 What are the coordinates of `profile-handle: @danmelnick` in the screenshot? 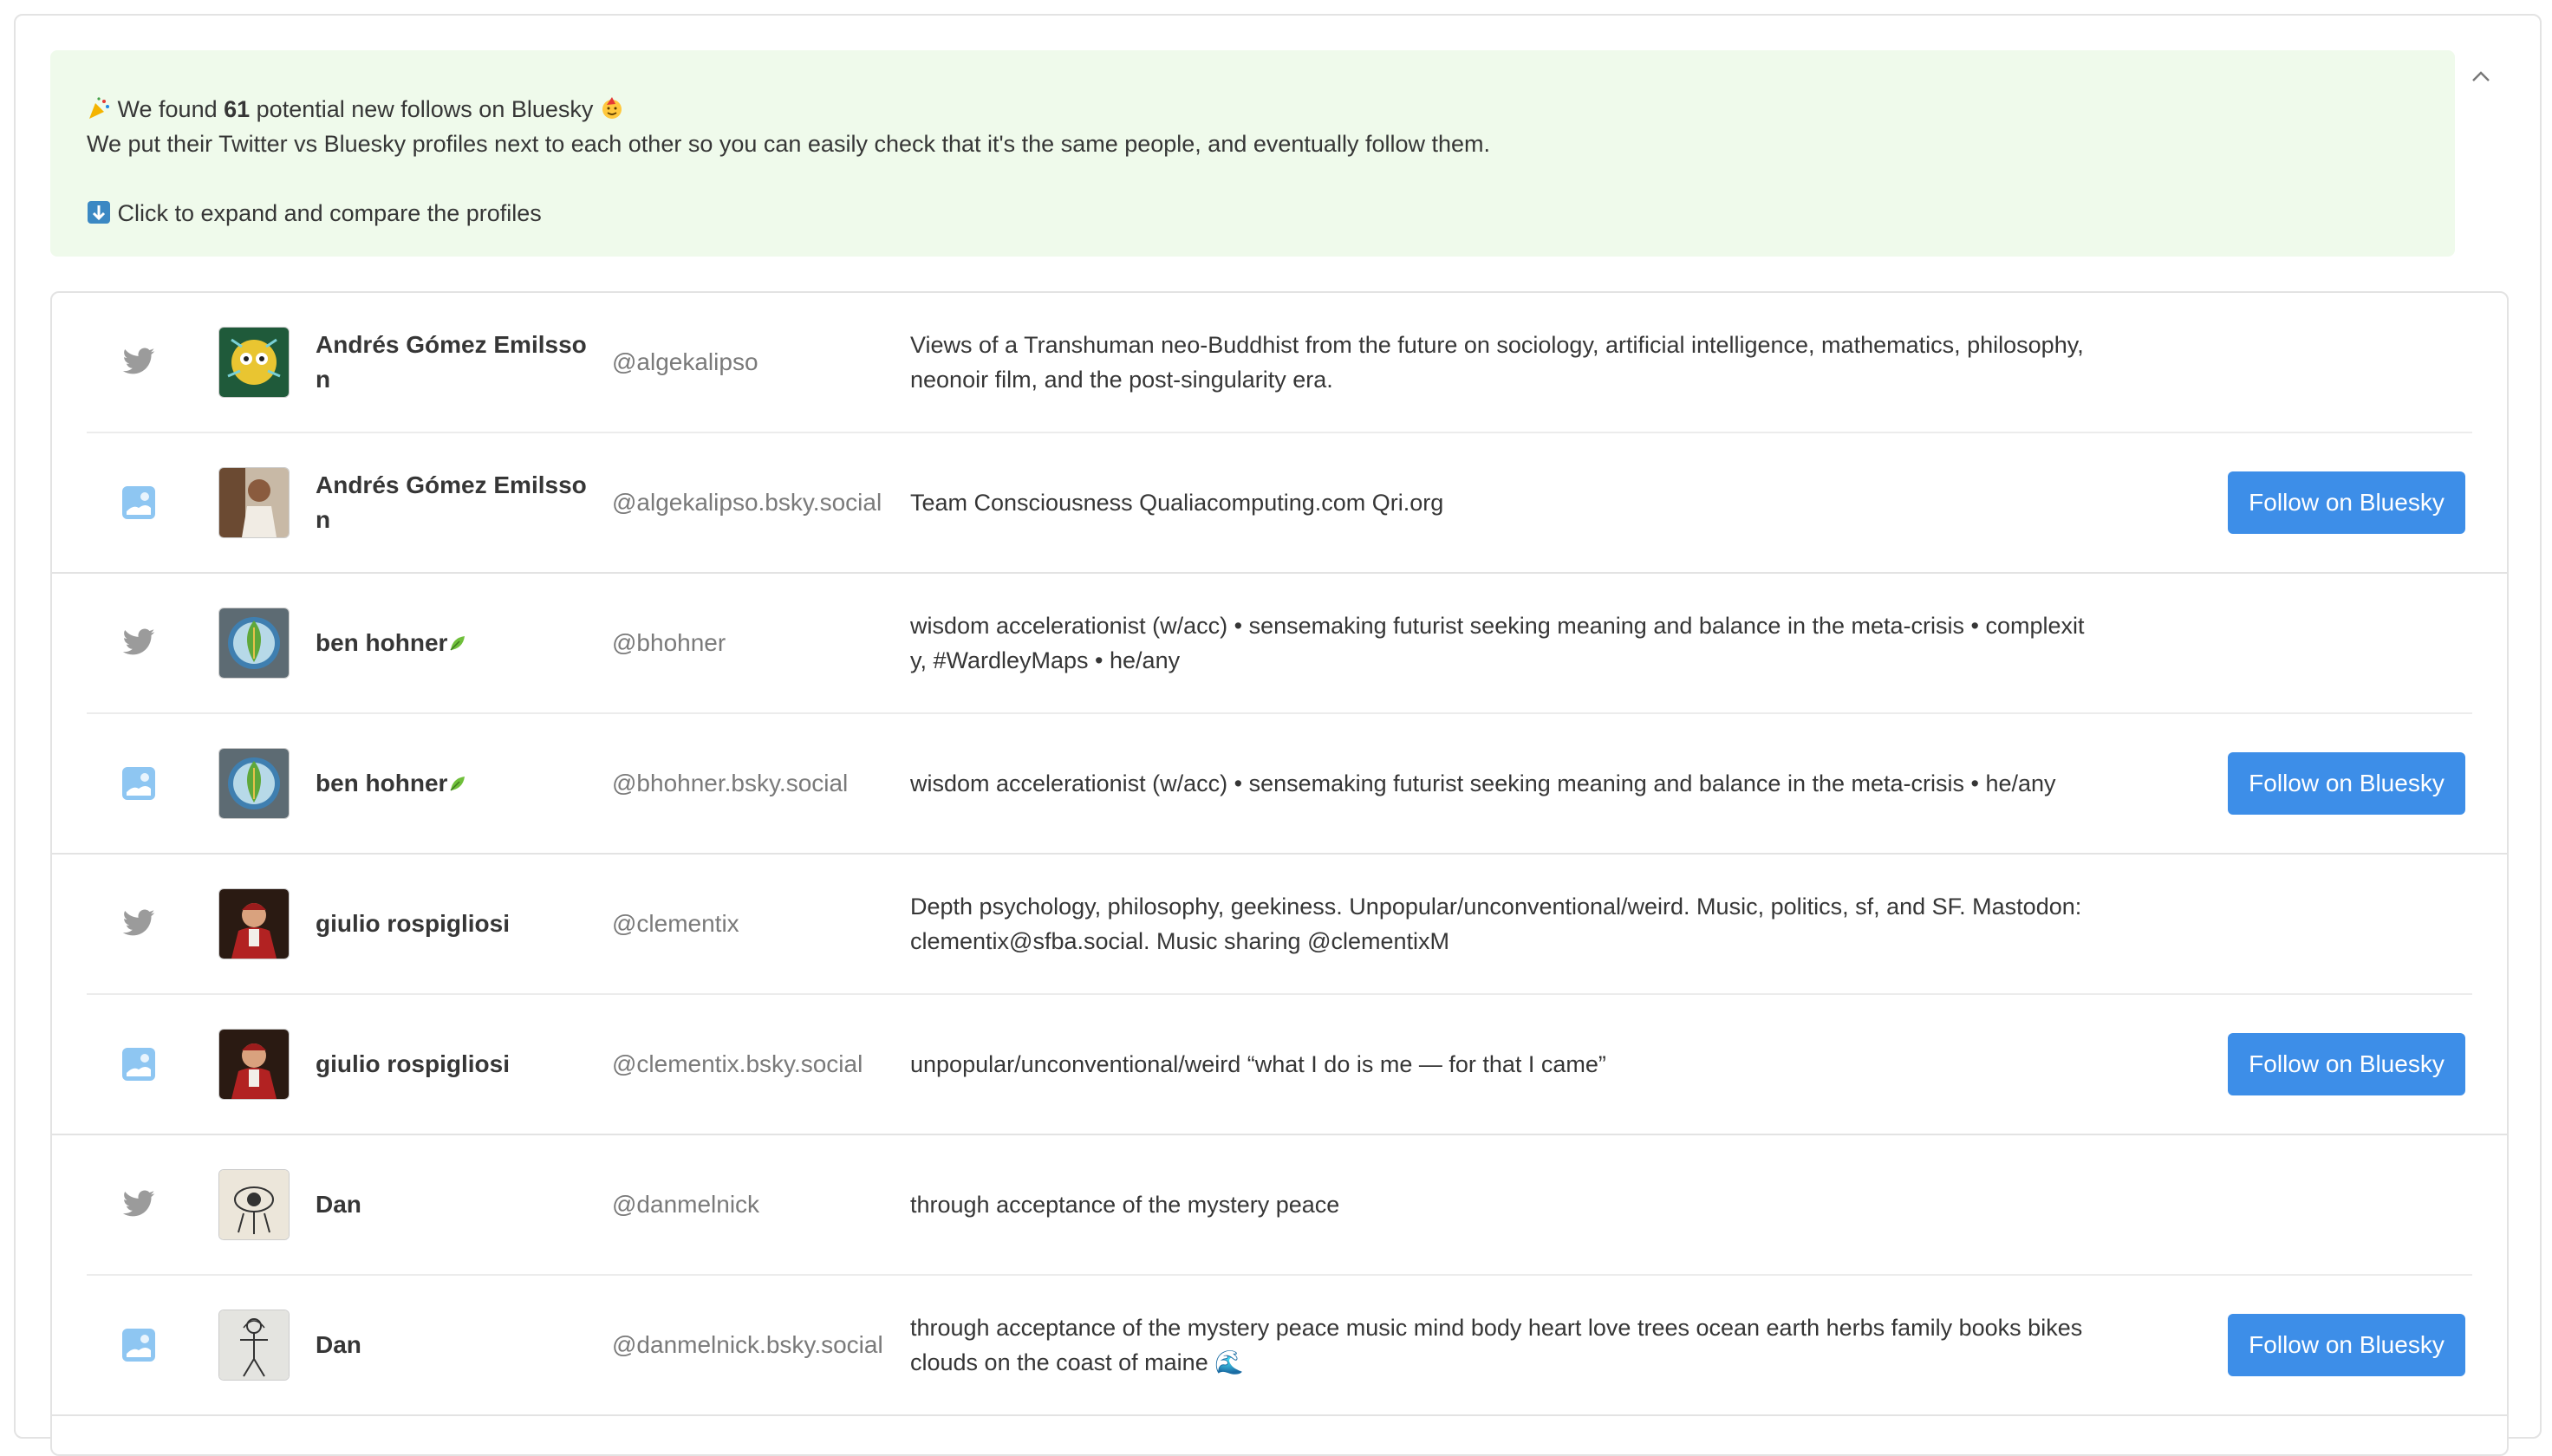 It's located at (751, 1205).